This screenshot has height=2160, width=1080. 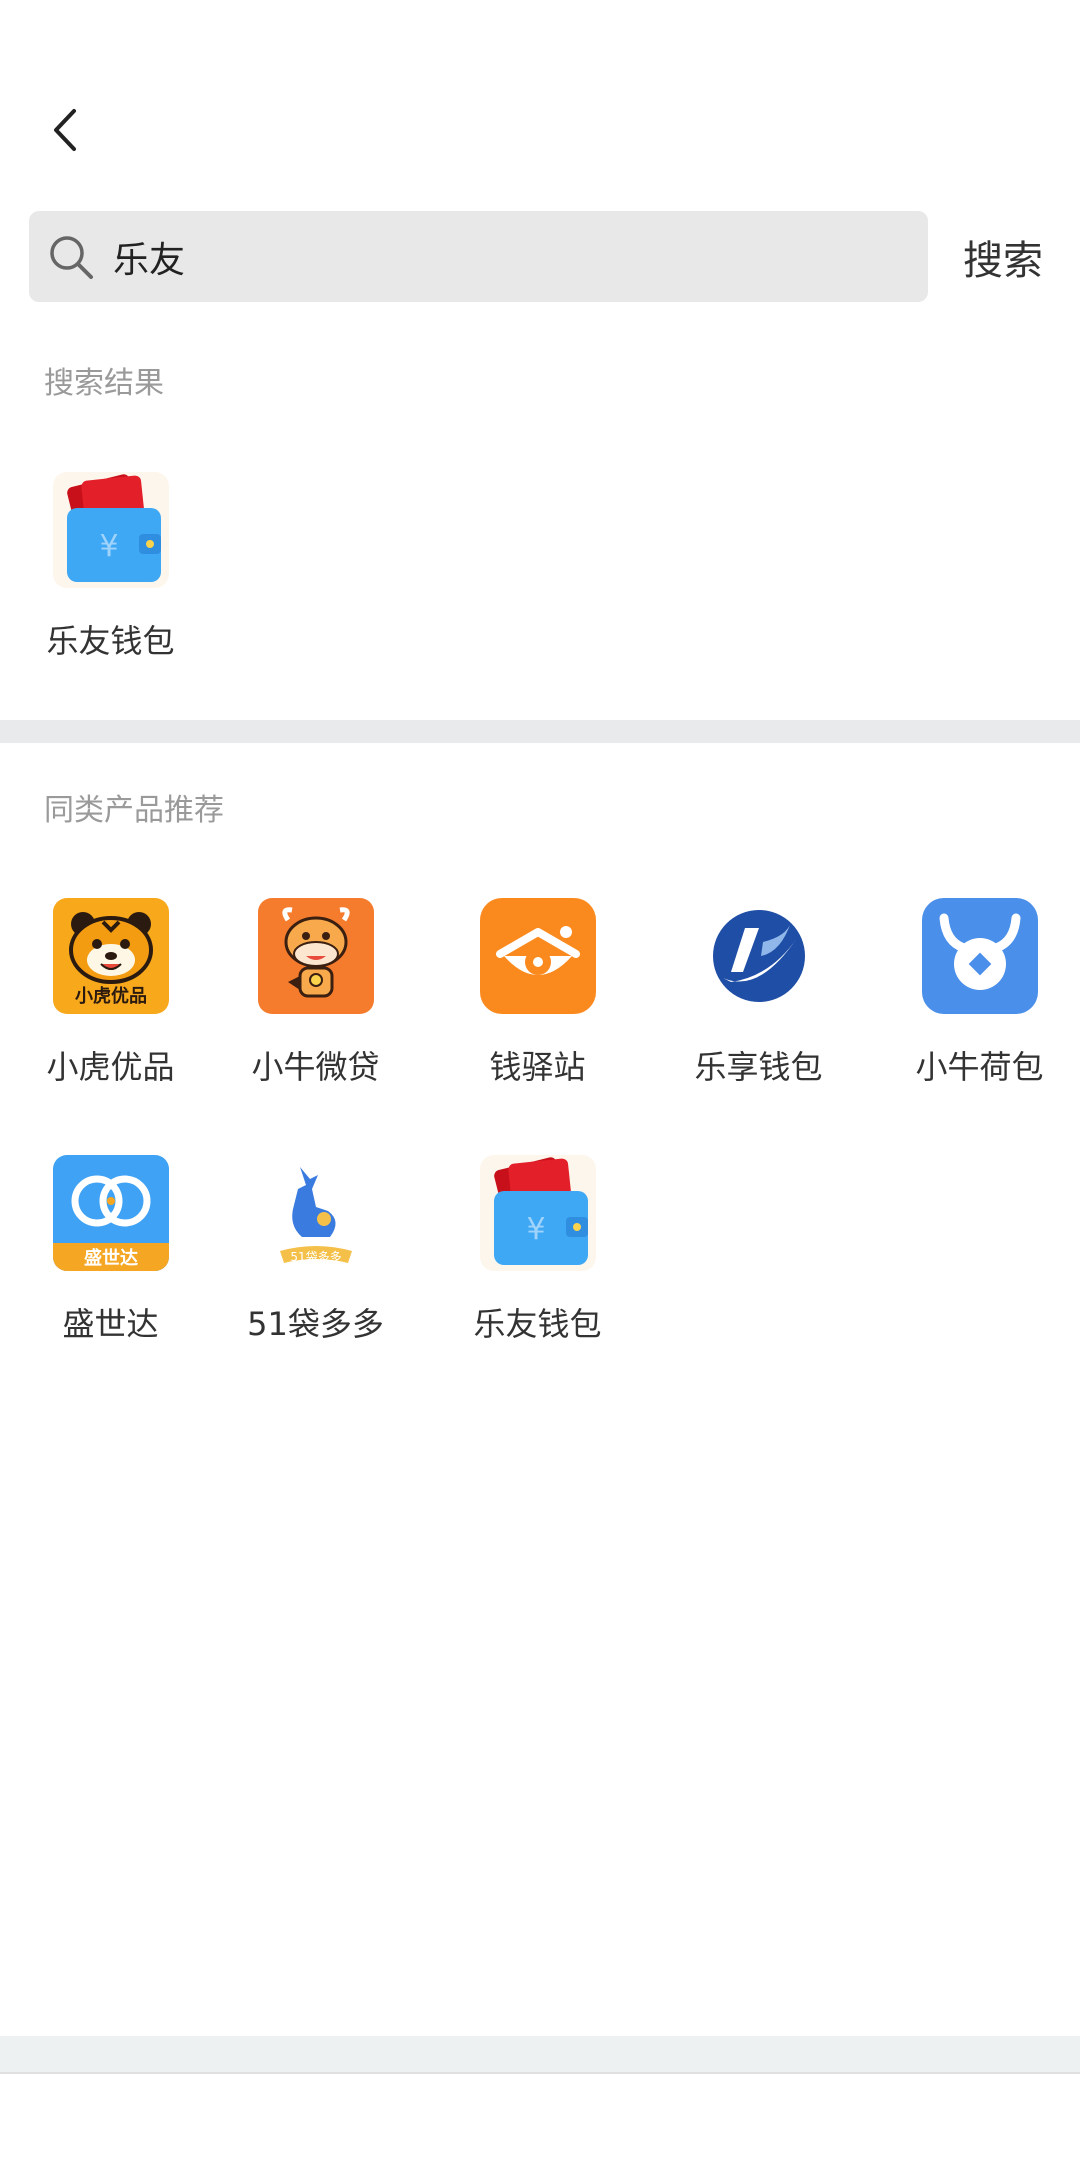 I want to click on app-name: 小虎优品, so click(x=110, y=1067).